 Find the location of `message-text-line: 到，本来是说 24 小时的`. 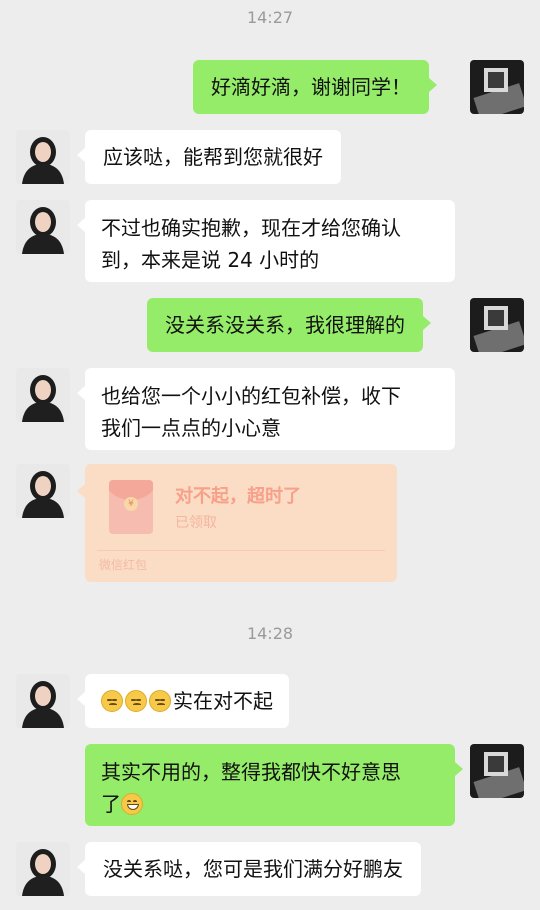

message-text-line: 到，本来是说 24 小时的 is located at coordinates (210, 260).